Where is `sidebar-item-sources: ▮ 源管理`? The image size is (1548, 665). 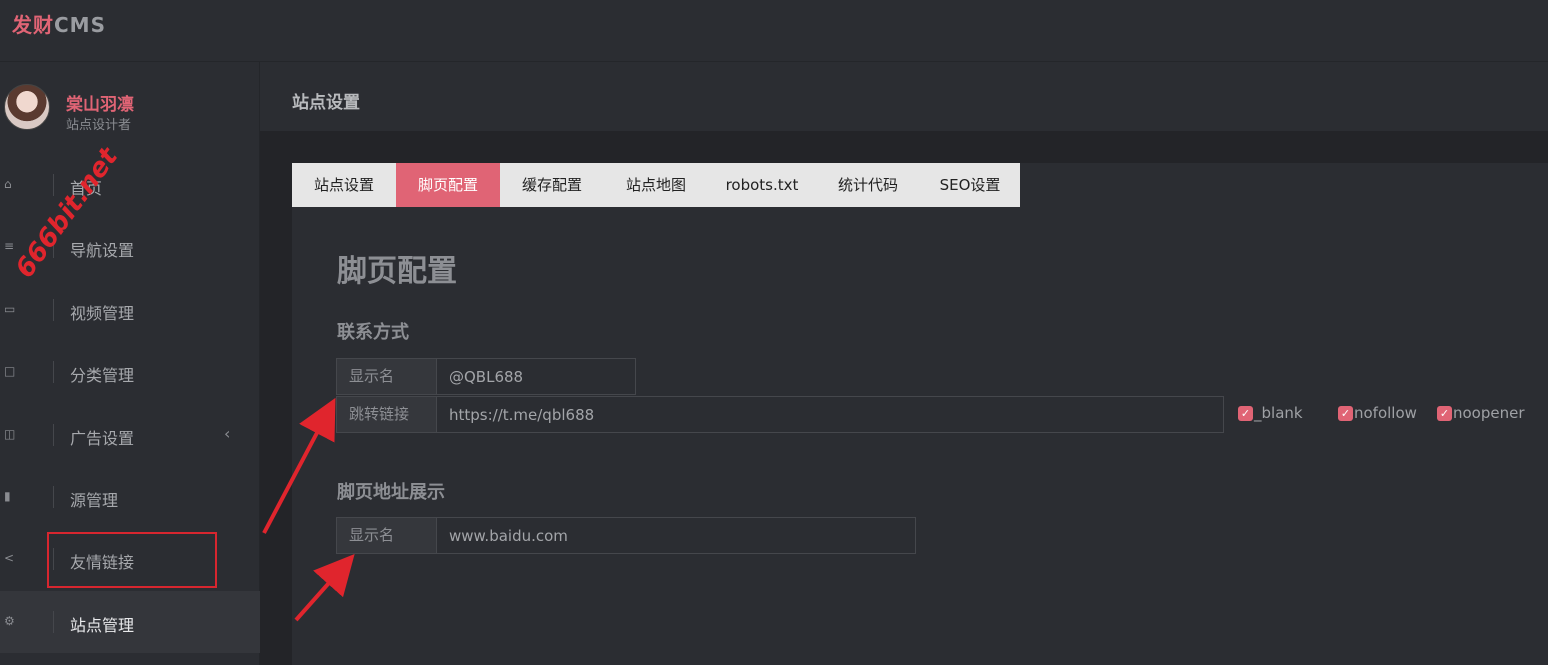 sidebar-item-sources: ▮ 源管理 is located at coordinates (130, 497).